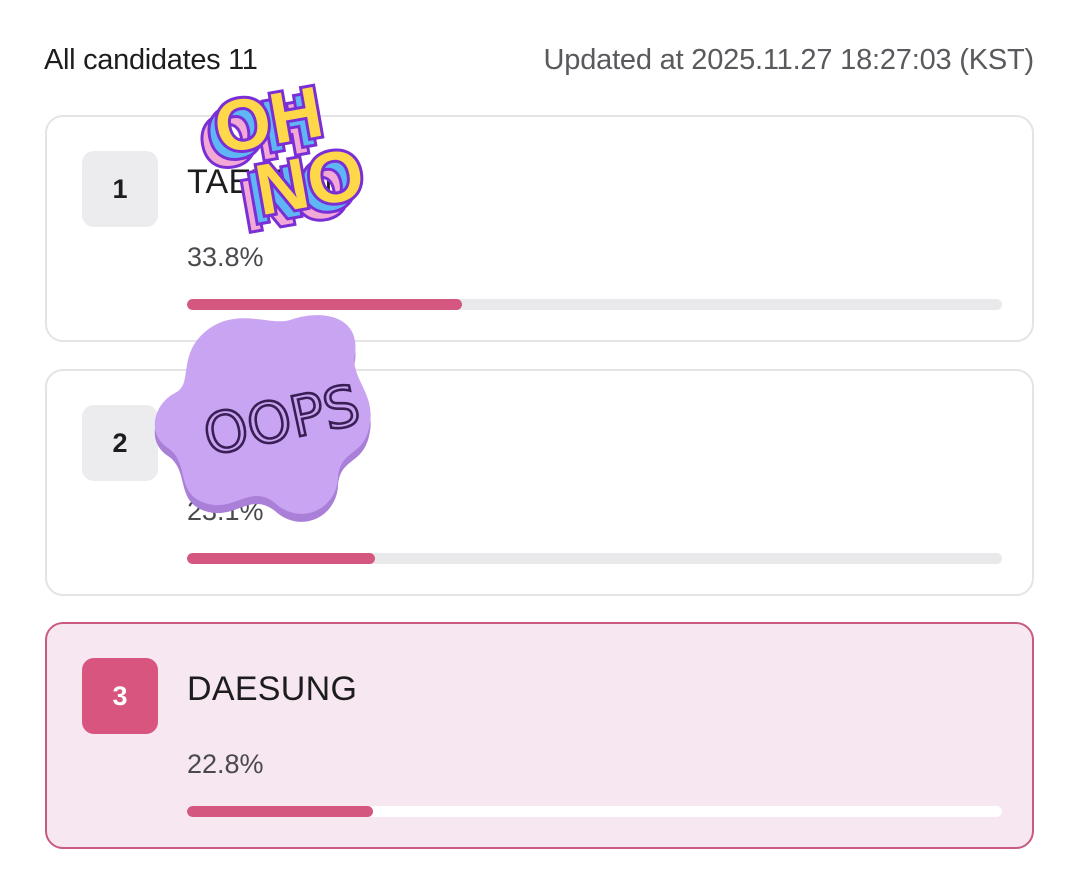 The image size is (1080, 872). I want to click on vote-percentage: 23.1%, so click(225, 511).